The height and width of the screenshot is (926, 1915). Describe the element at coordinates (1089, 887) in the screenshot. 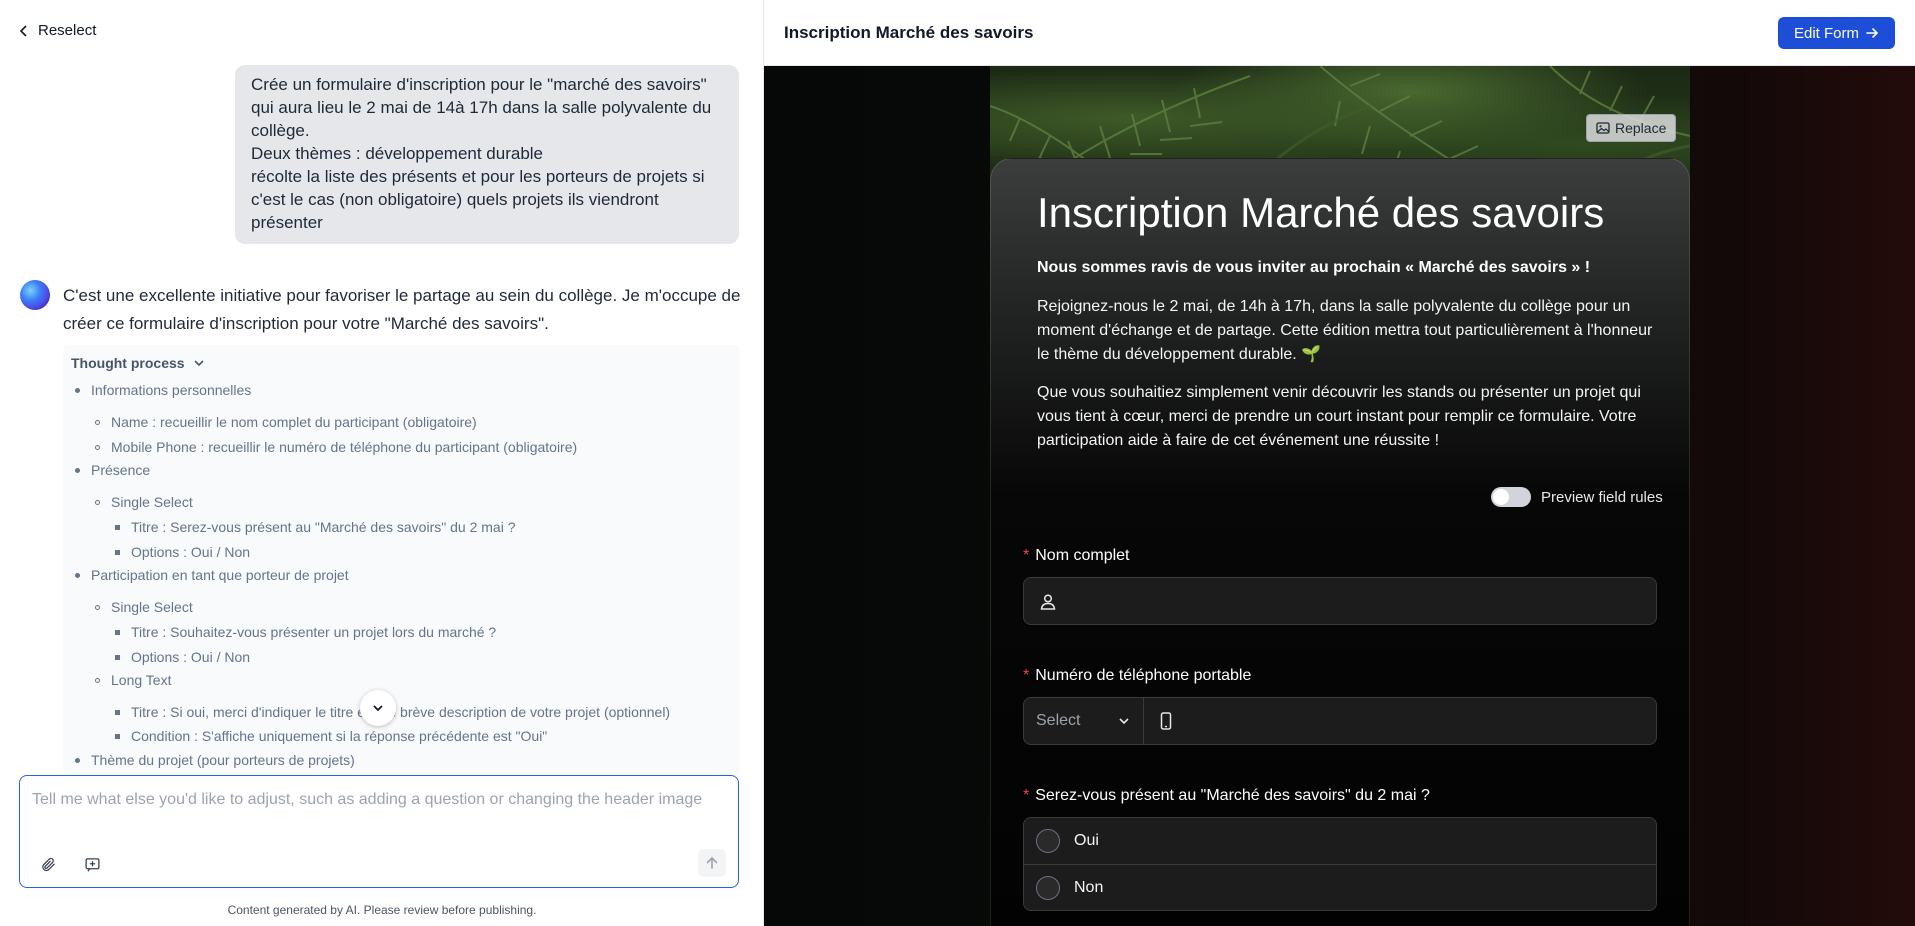

I see `radio-option-label: Non` at that location.